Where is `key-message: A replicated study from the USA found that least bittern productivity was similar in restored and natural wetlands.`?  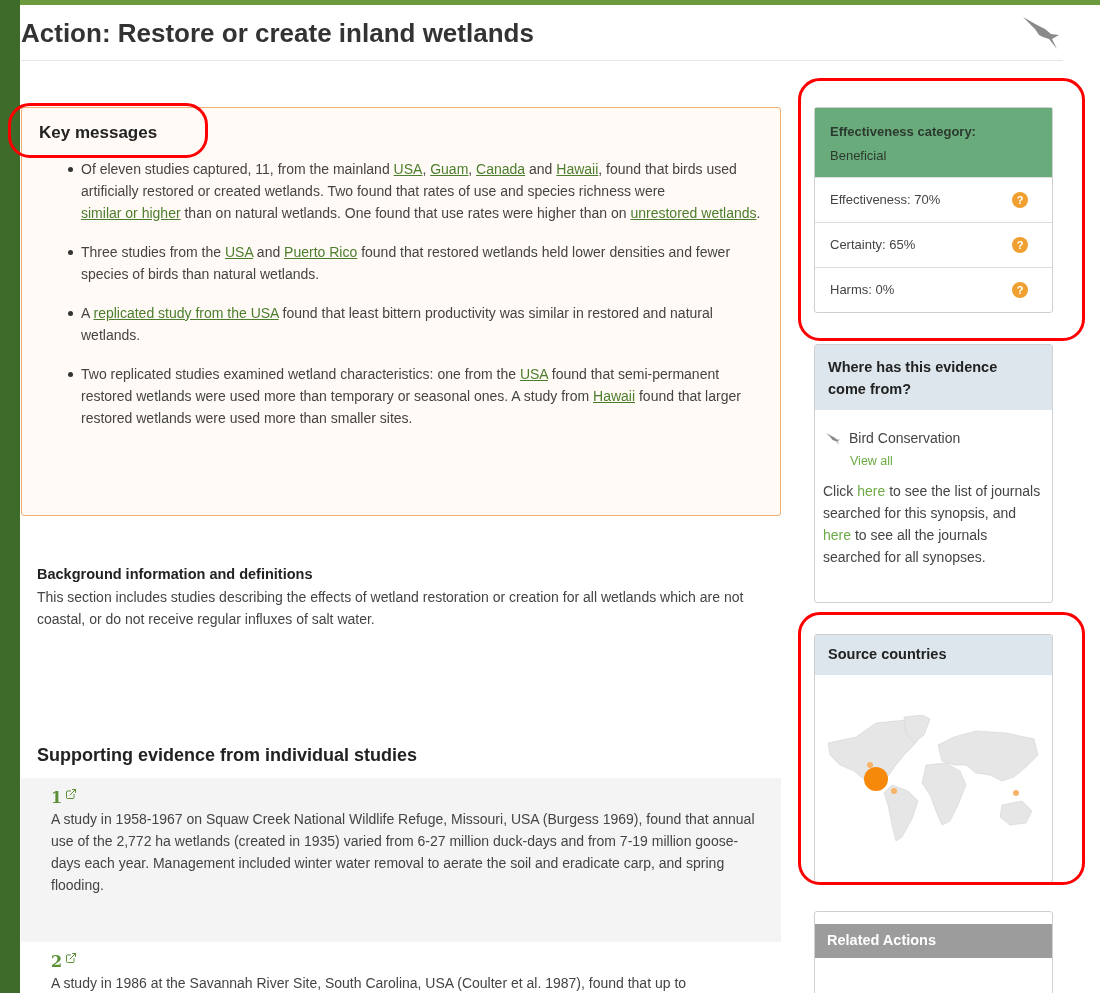 key-message: A replicated study from the USA found that least bittern productivity was similar in restored and natural wetlands. is located at coordinates (397, 324).